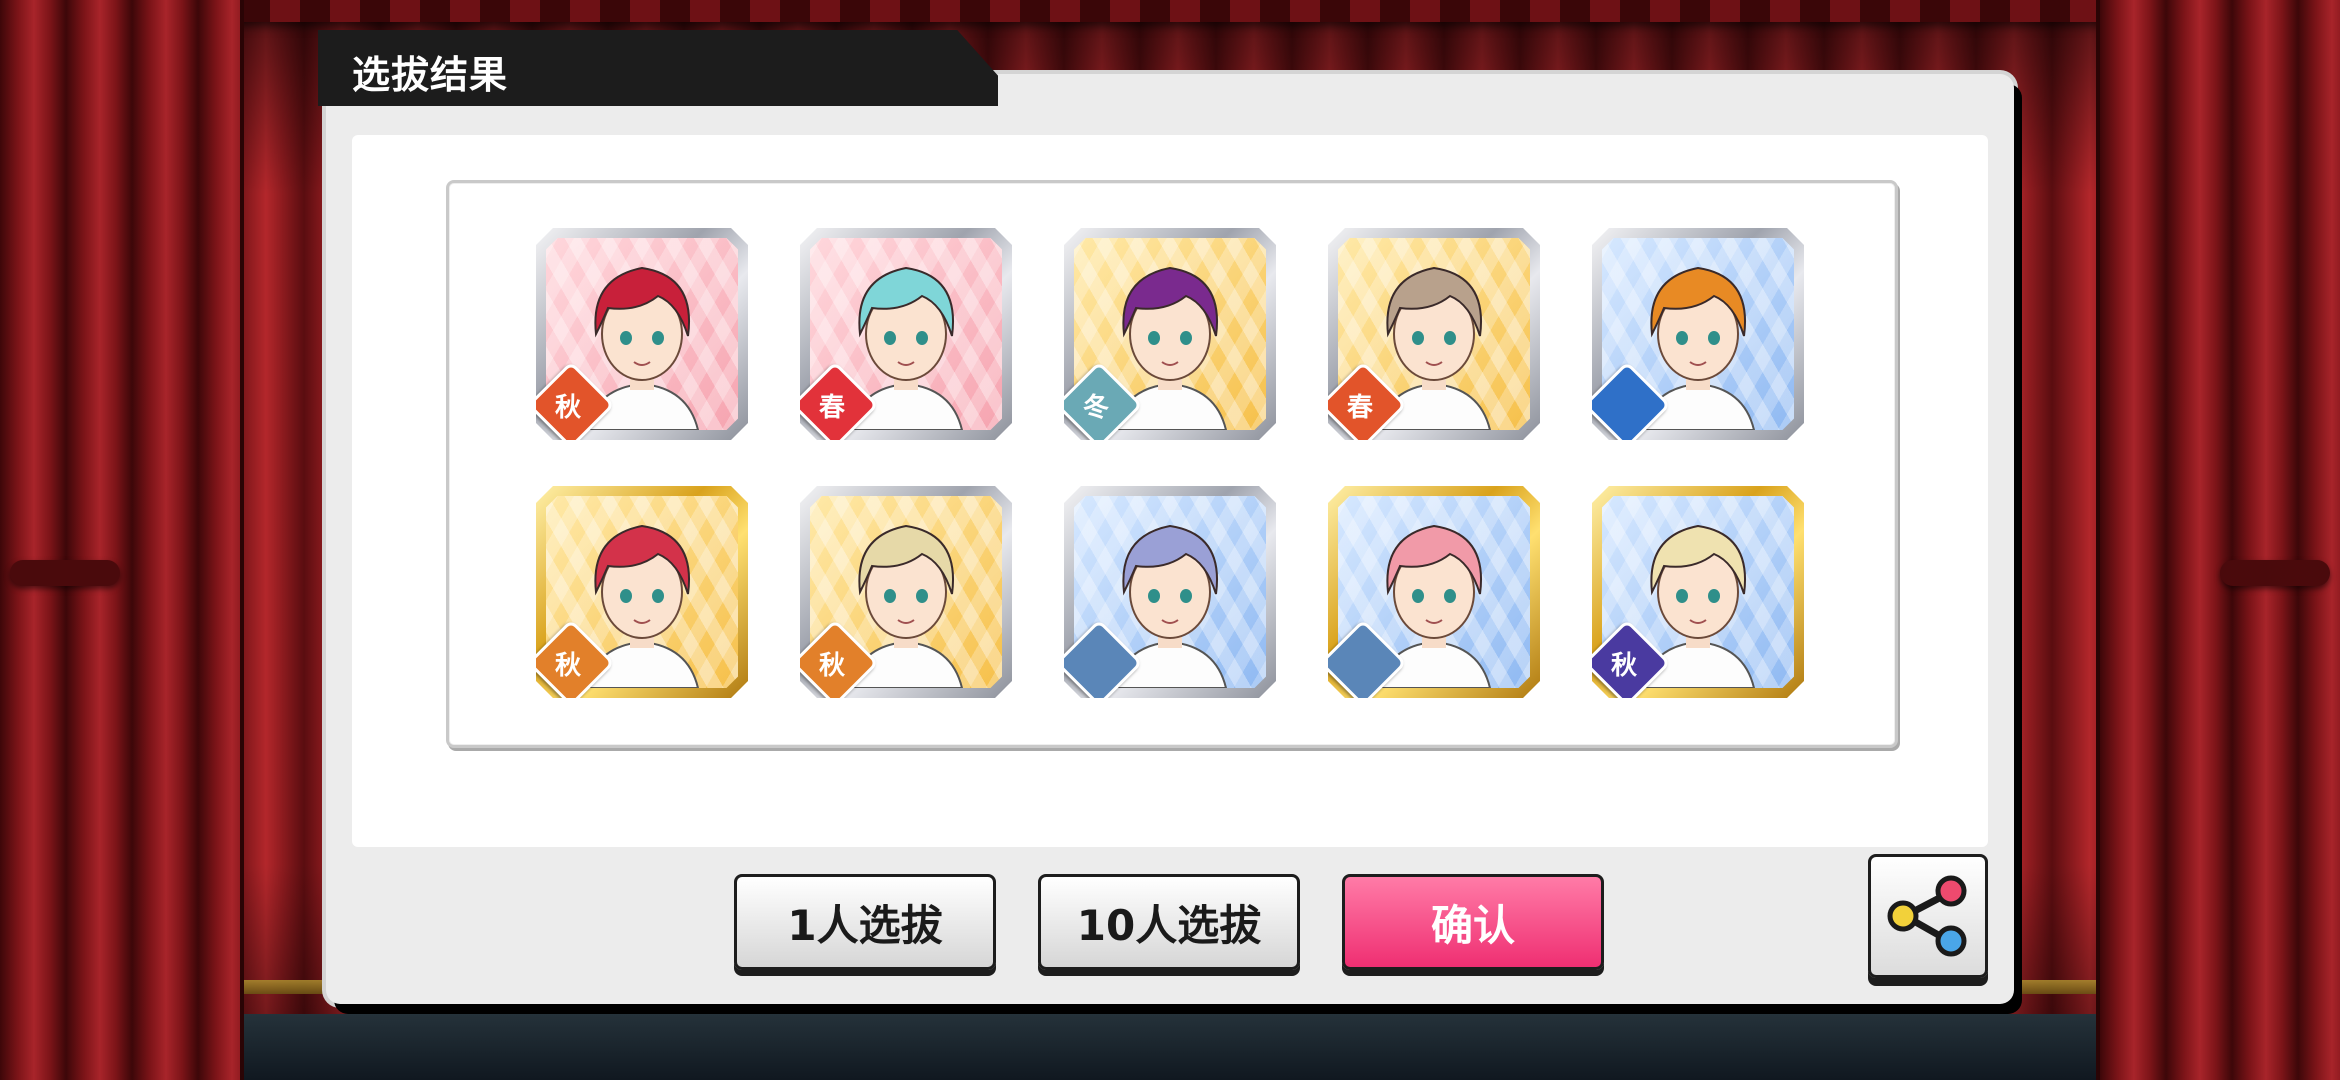 Image resolution: width=2340 pixels, height=1080 pixels. I want to click on right-curtain, so click(2218, 540).